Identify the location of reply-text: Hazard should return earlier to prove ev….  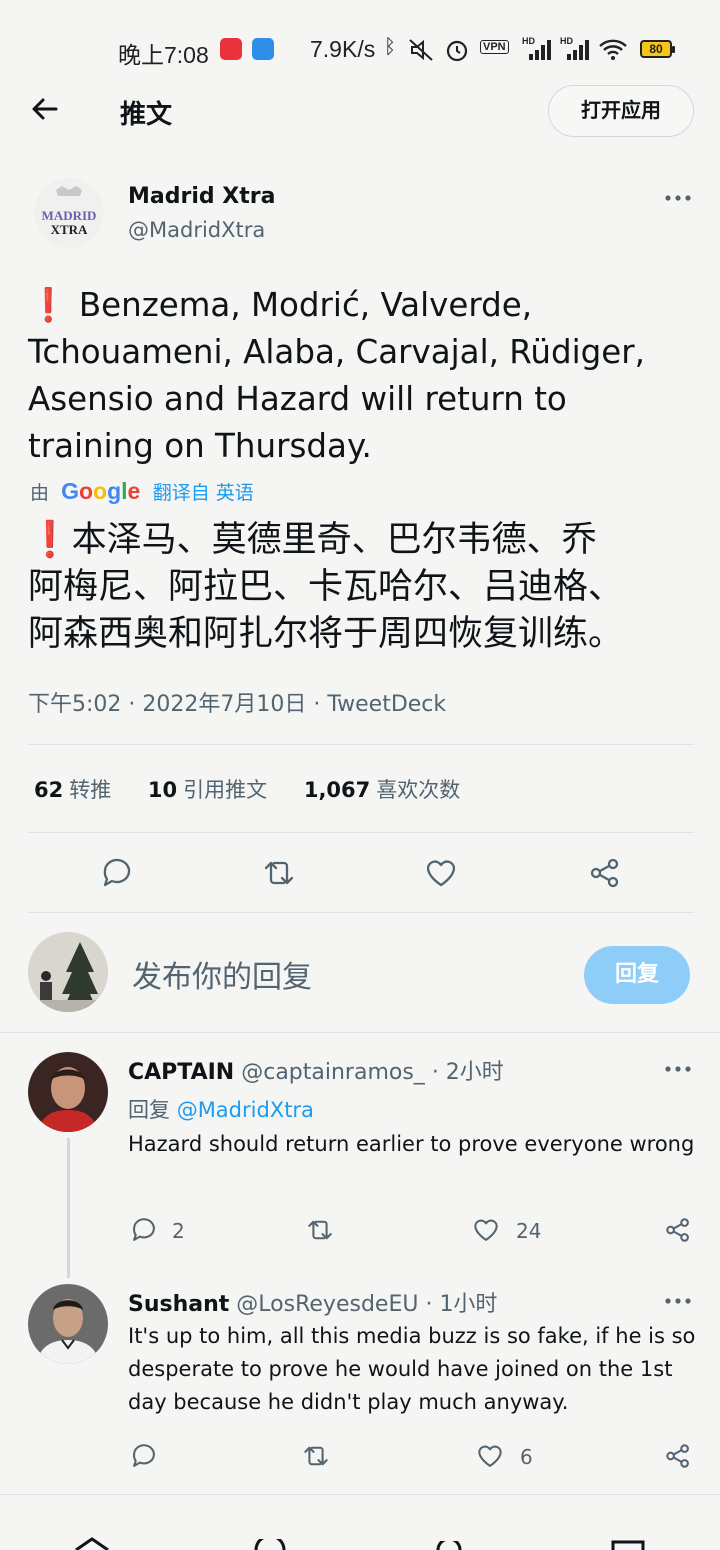
(411, 1144).